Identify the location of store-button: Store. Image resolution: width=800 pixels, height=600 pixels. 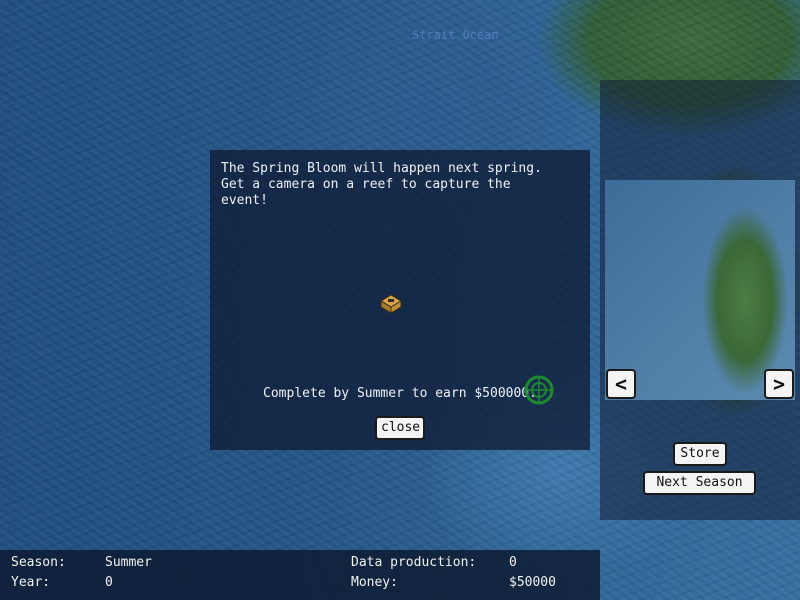
(700, 454).